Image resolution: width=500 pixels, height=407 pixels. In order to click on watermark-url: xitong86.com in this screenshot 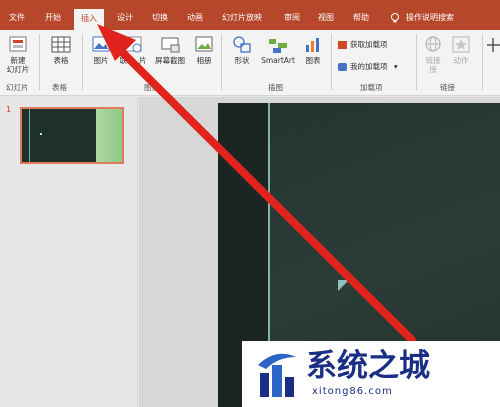, I will do `click(352, 391)`.